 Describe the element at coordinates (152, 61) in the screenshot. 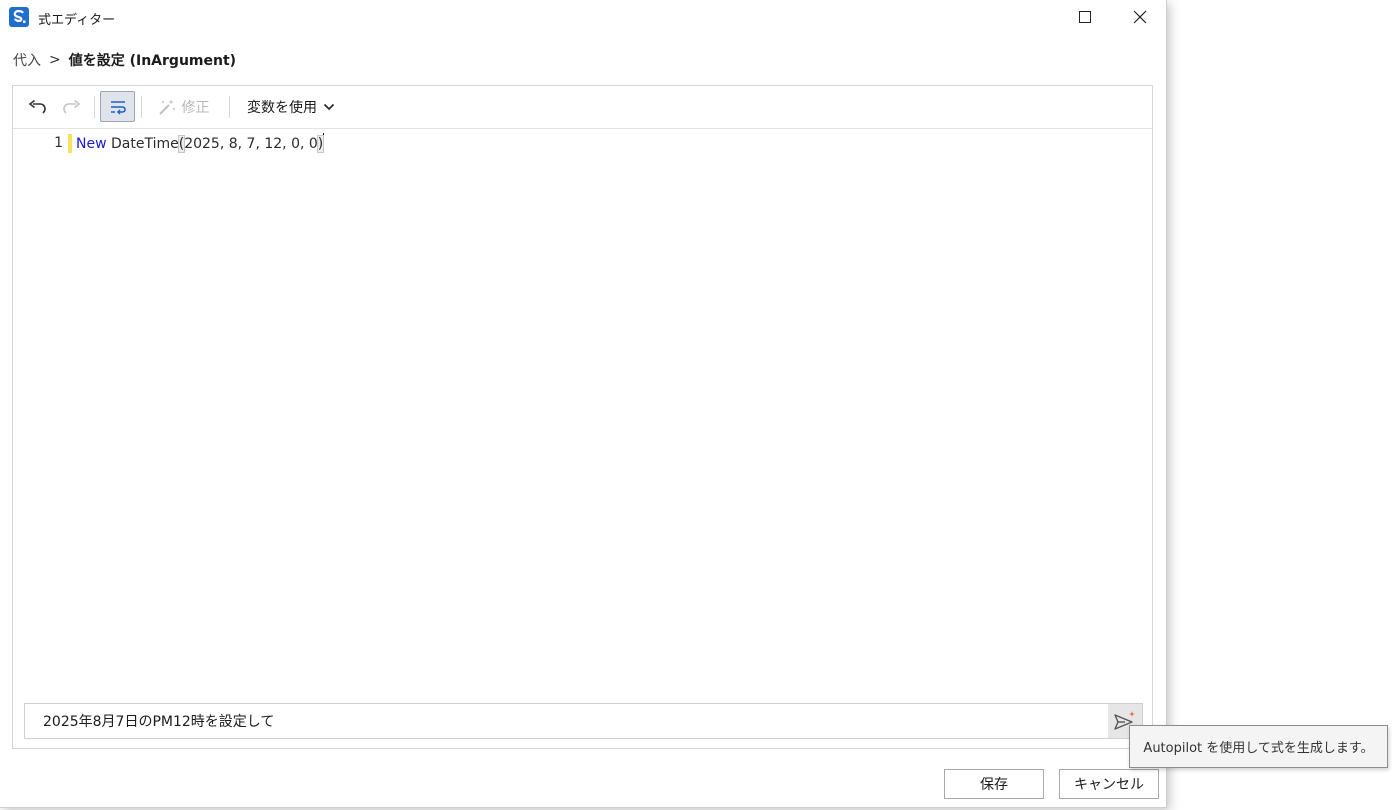

I see `breadcrumb-current: 値を設定 (InArgument)` at that location.